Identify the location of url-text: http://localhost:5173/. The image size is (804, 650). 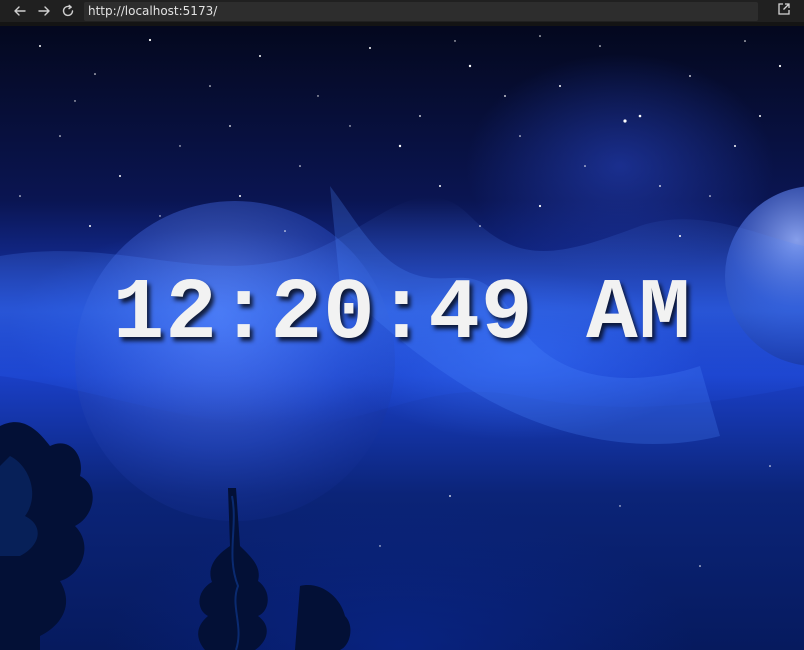
(153, 11).